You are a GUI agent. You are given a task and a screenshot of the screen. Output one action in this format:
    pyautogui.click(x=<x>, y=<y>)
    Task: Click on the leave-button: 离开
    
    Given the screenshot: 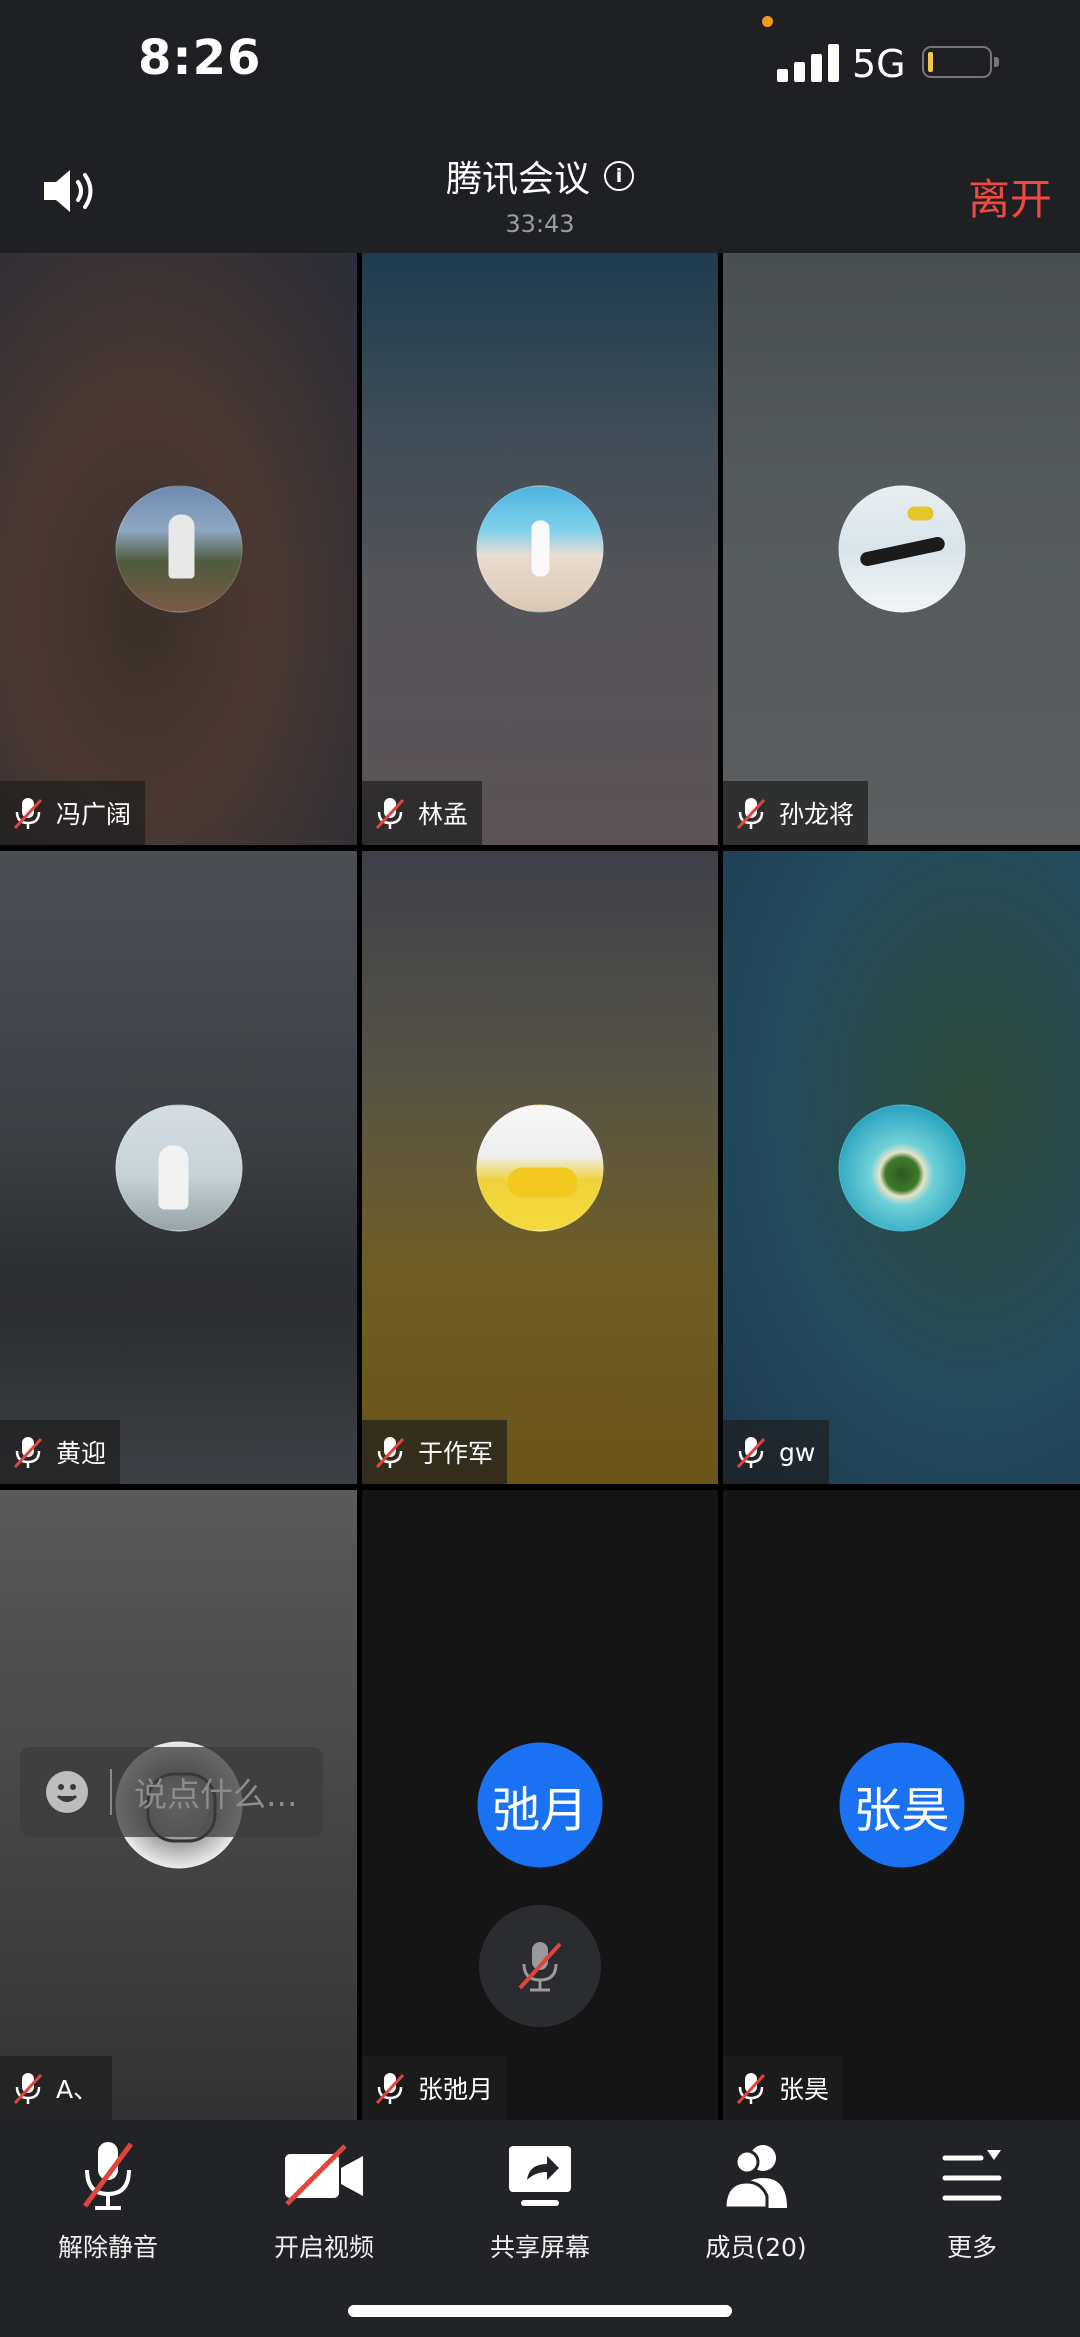 What is the action you would take?
    pyautogui.click(x=1010, y=196)
    